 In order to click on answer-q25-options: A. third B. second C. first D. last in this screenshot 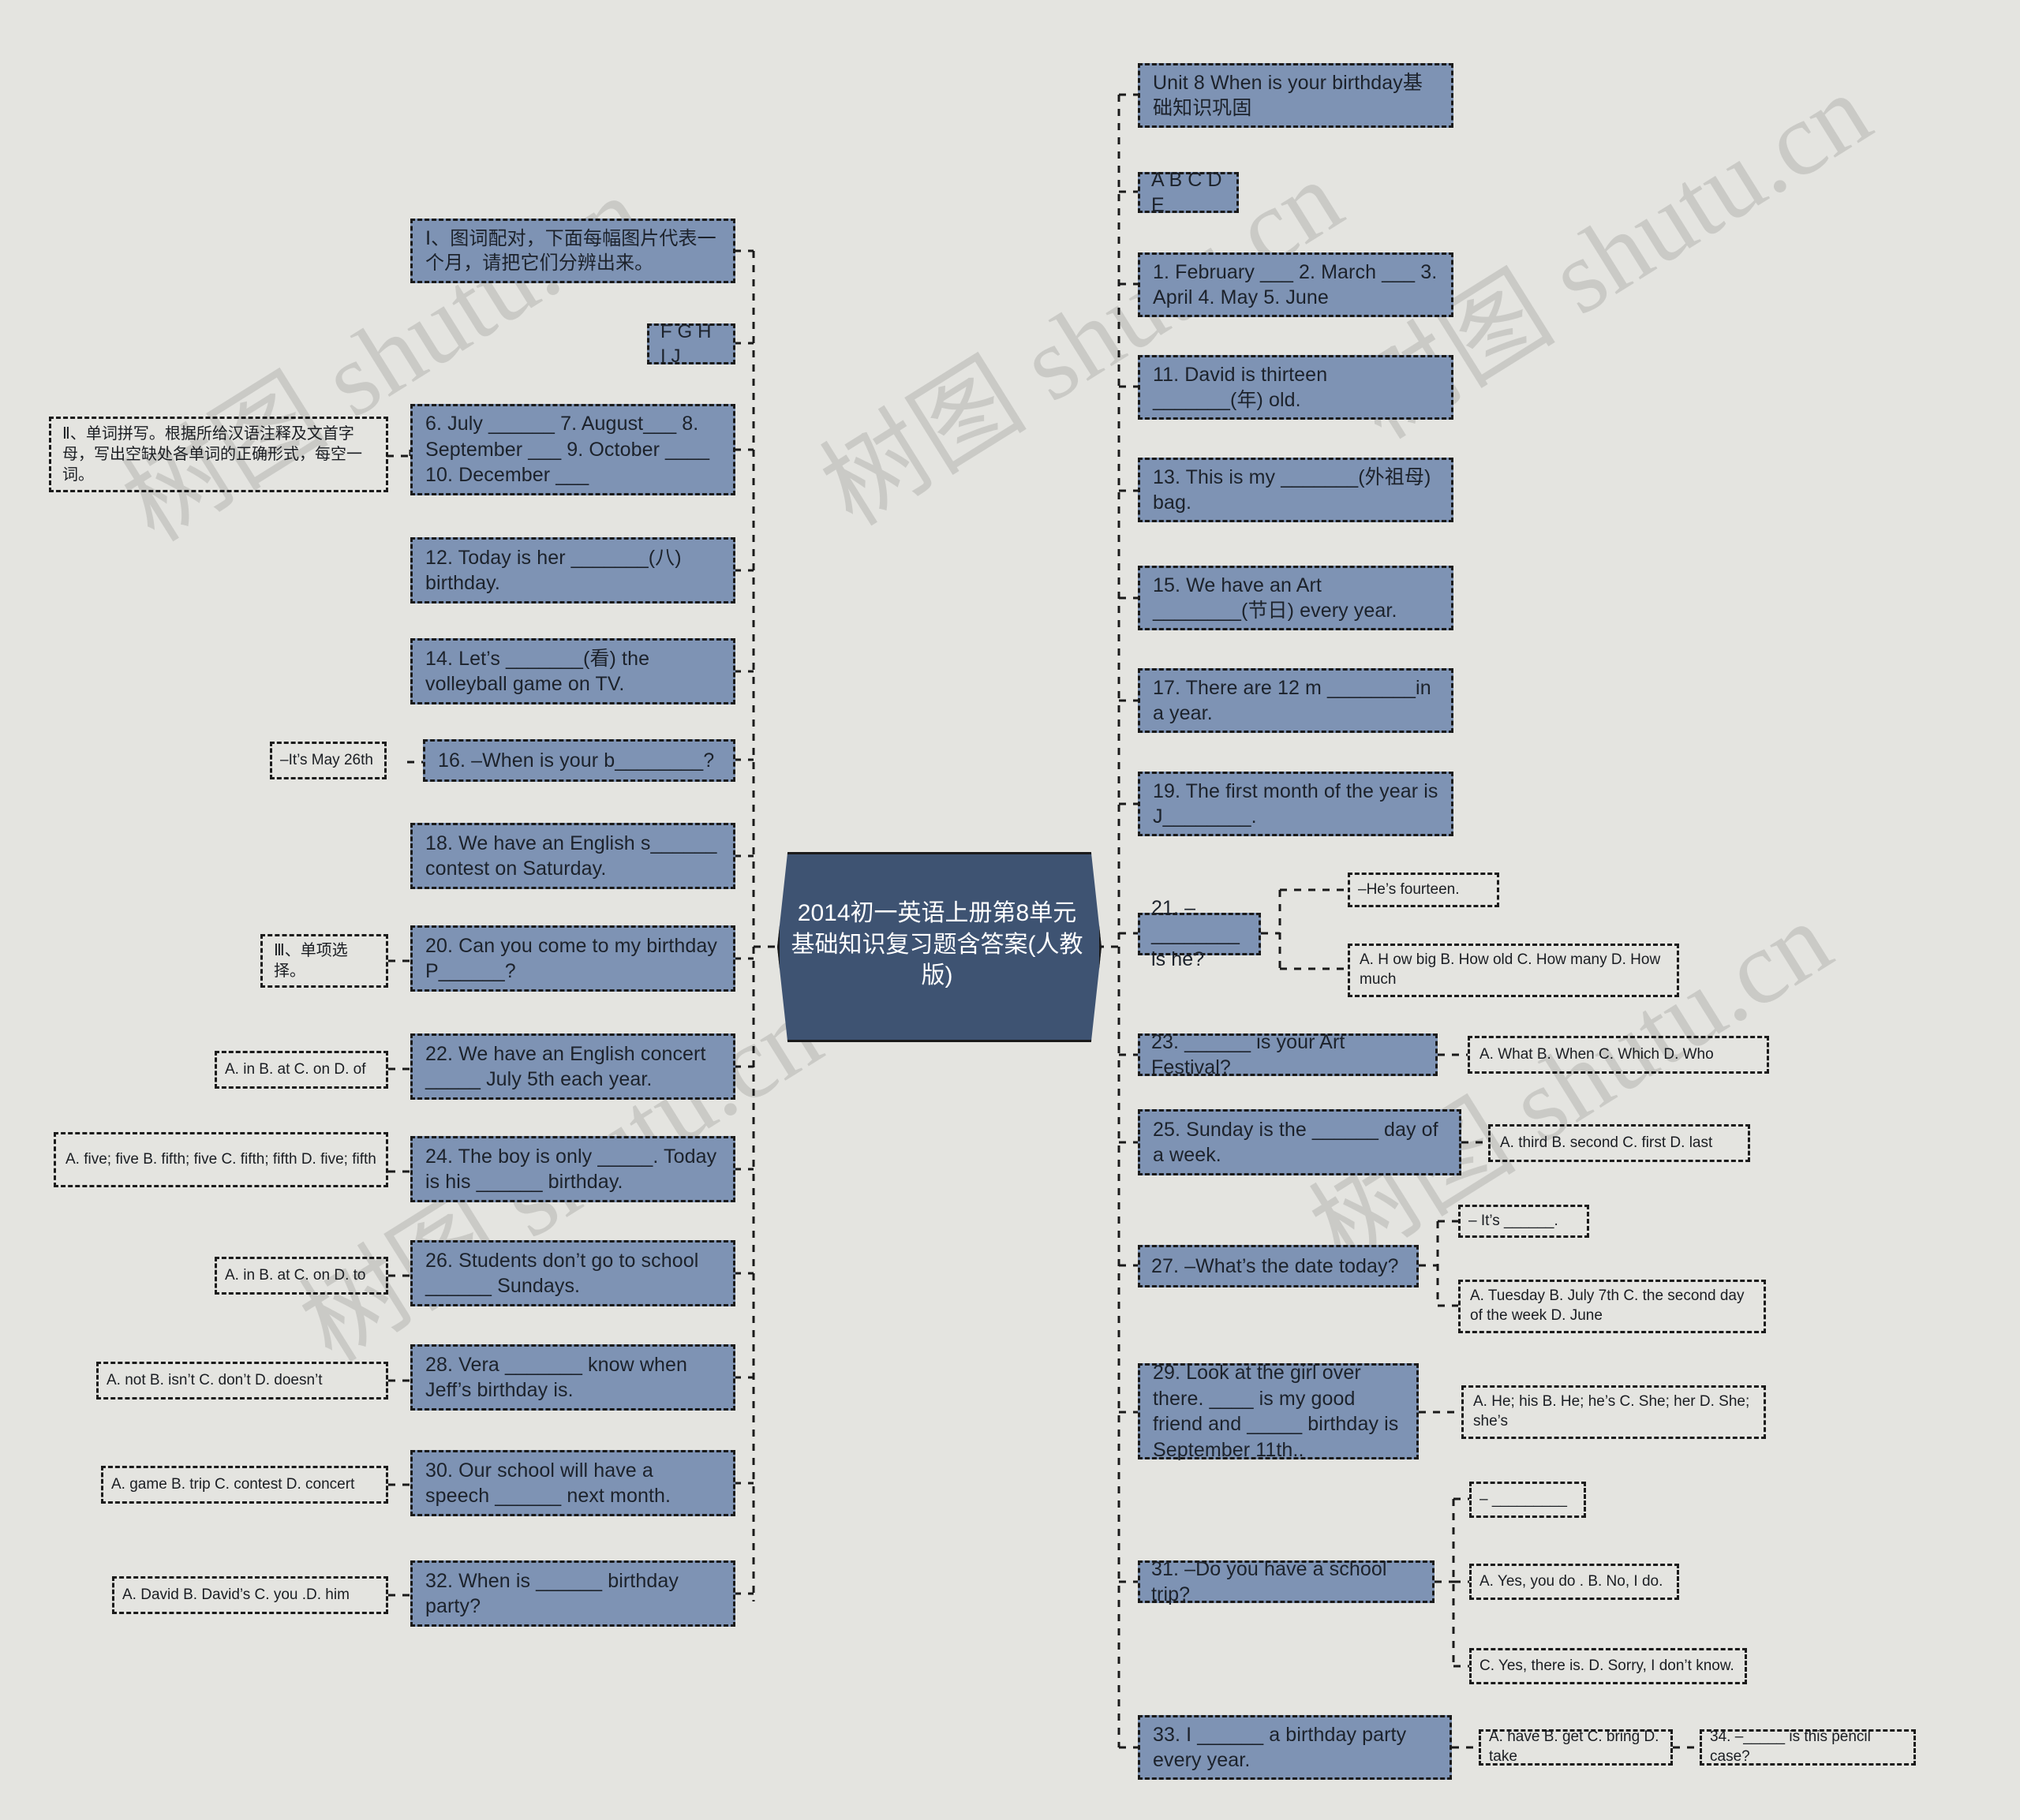, I will do `click(1619, 1143)`.